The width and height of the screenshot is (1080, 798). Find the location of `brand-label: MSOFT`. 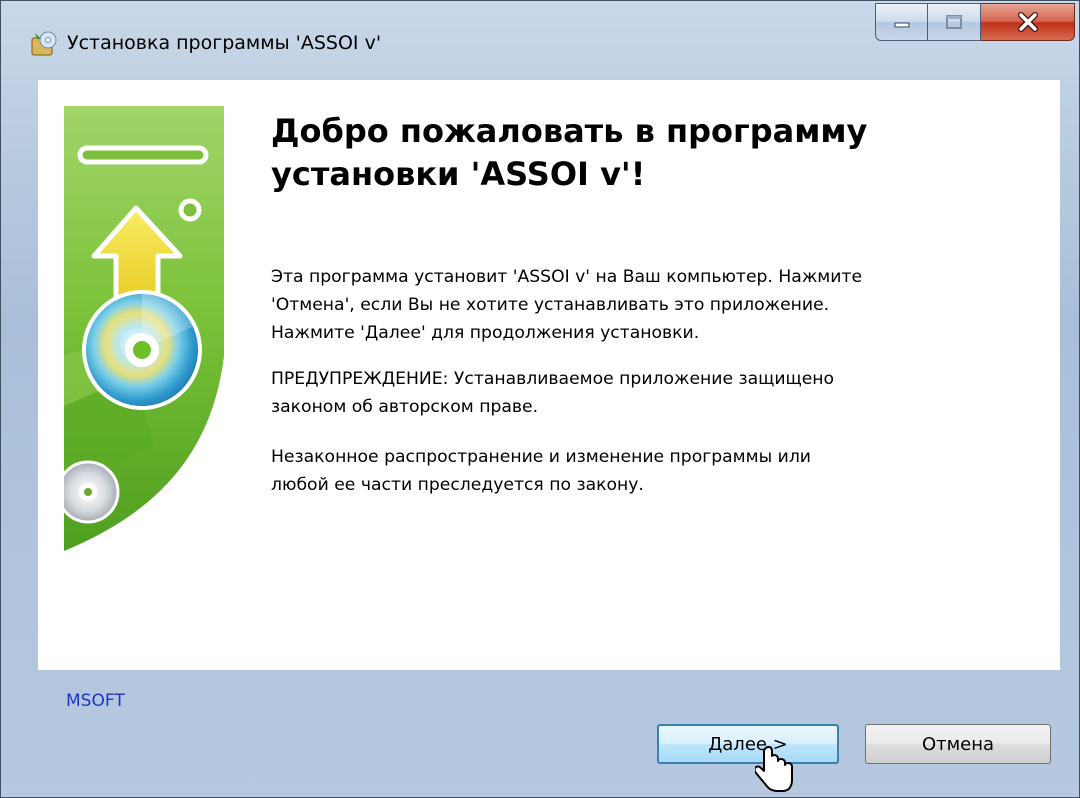

brand-label: MSOFT is located at coordinates (95, 701).